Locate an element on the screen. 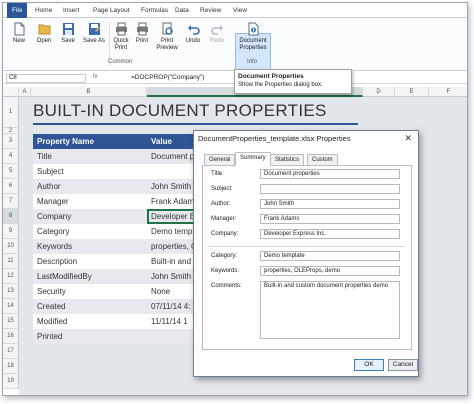  manager-field: Frank Adams is located at coordinates (330, 219).